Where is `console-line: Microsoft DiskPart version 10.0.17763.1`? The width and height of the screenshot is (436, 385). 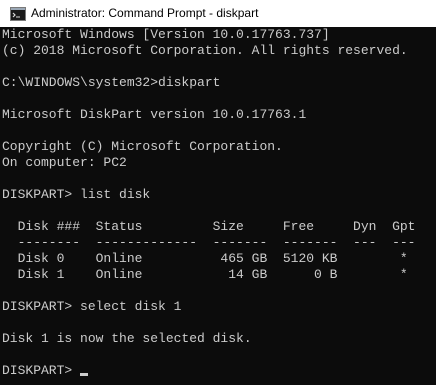 console-line: Microsoft DiskPart version 10.0.17763.1 is located at coordinates (154, 114).